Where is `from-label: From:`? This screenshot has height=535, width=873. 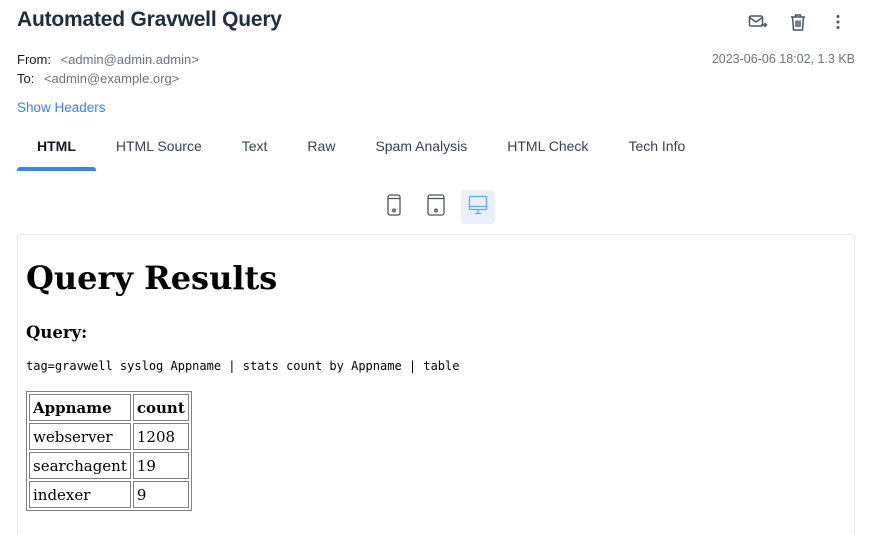
from-label: From: is located at coordinates (34, 59).